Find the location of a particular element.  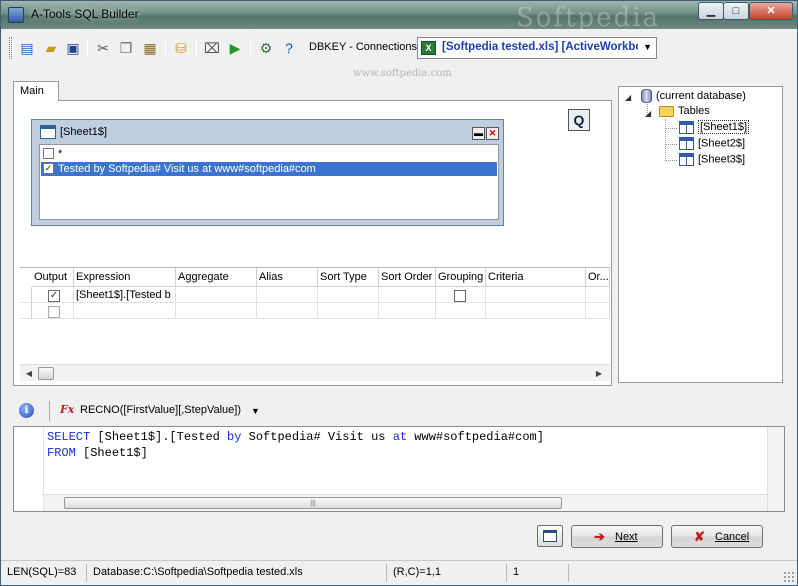

cancel-button: ✘ Cancel is located at coordinates (717, 536).